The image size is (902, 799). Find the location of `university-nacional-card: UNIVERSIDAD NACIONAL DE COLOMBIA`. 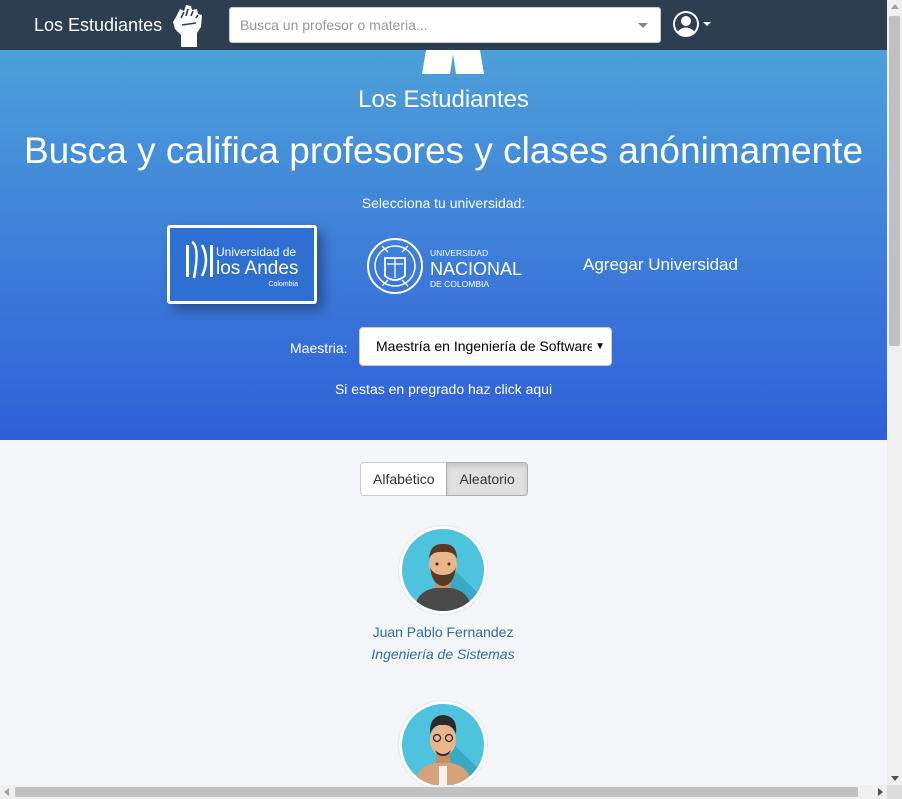

university-nacional-card: UNIVERSIDAD NACIONAL DE COLOMBIA is located at coordinates (451, 266).